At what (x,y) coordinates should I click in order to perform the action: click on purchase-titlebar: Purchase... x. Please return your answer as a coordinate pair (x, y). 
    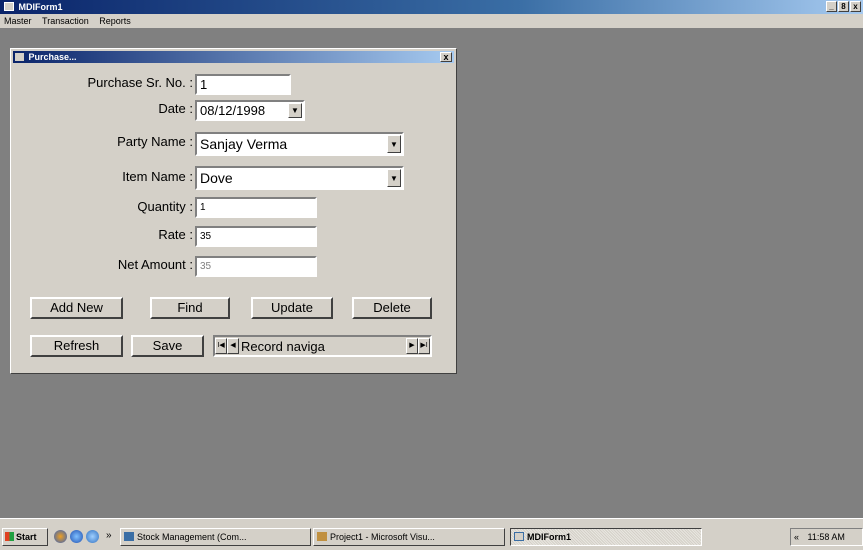
    Looking at the image, I should click on (233, 57).